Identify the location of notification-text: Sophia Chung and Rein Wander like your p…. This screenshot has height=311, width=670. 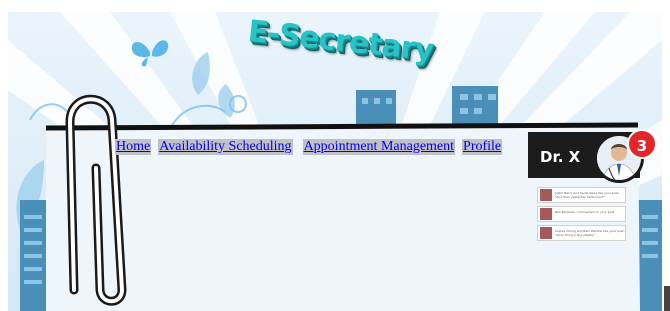
(590, 232).